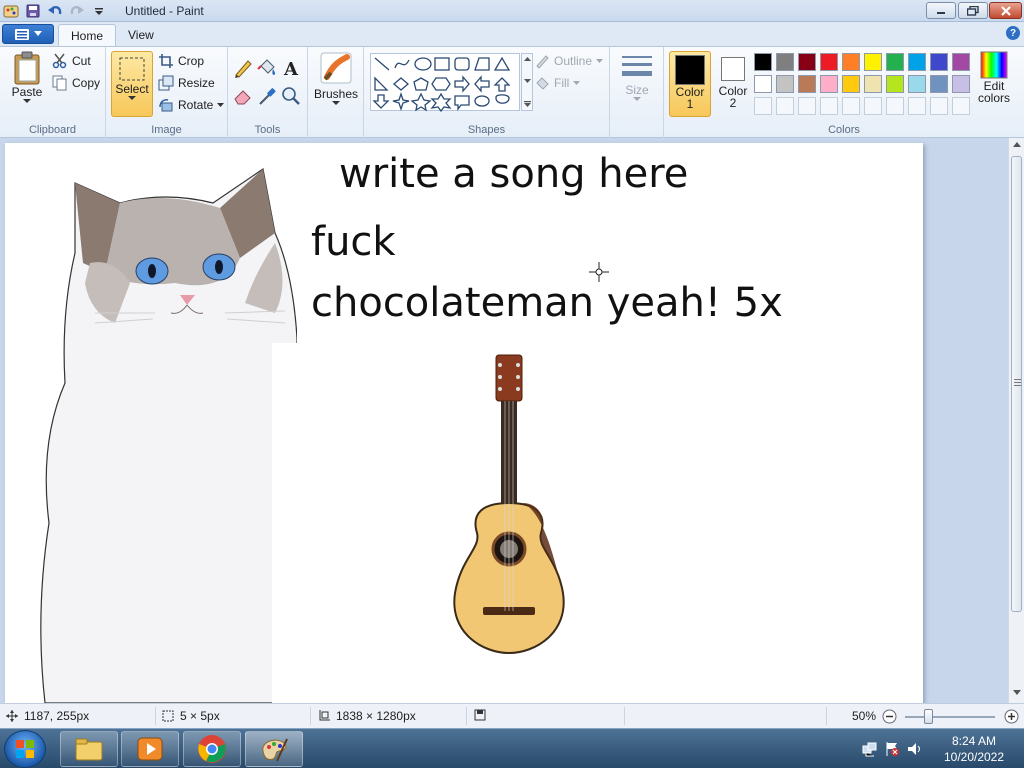 The width and height of the screenshot is (1024, 768). I want to click on palette-swatch-r2-c1, so click(763, 84).